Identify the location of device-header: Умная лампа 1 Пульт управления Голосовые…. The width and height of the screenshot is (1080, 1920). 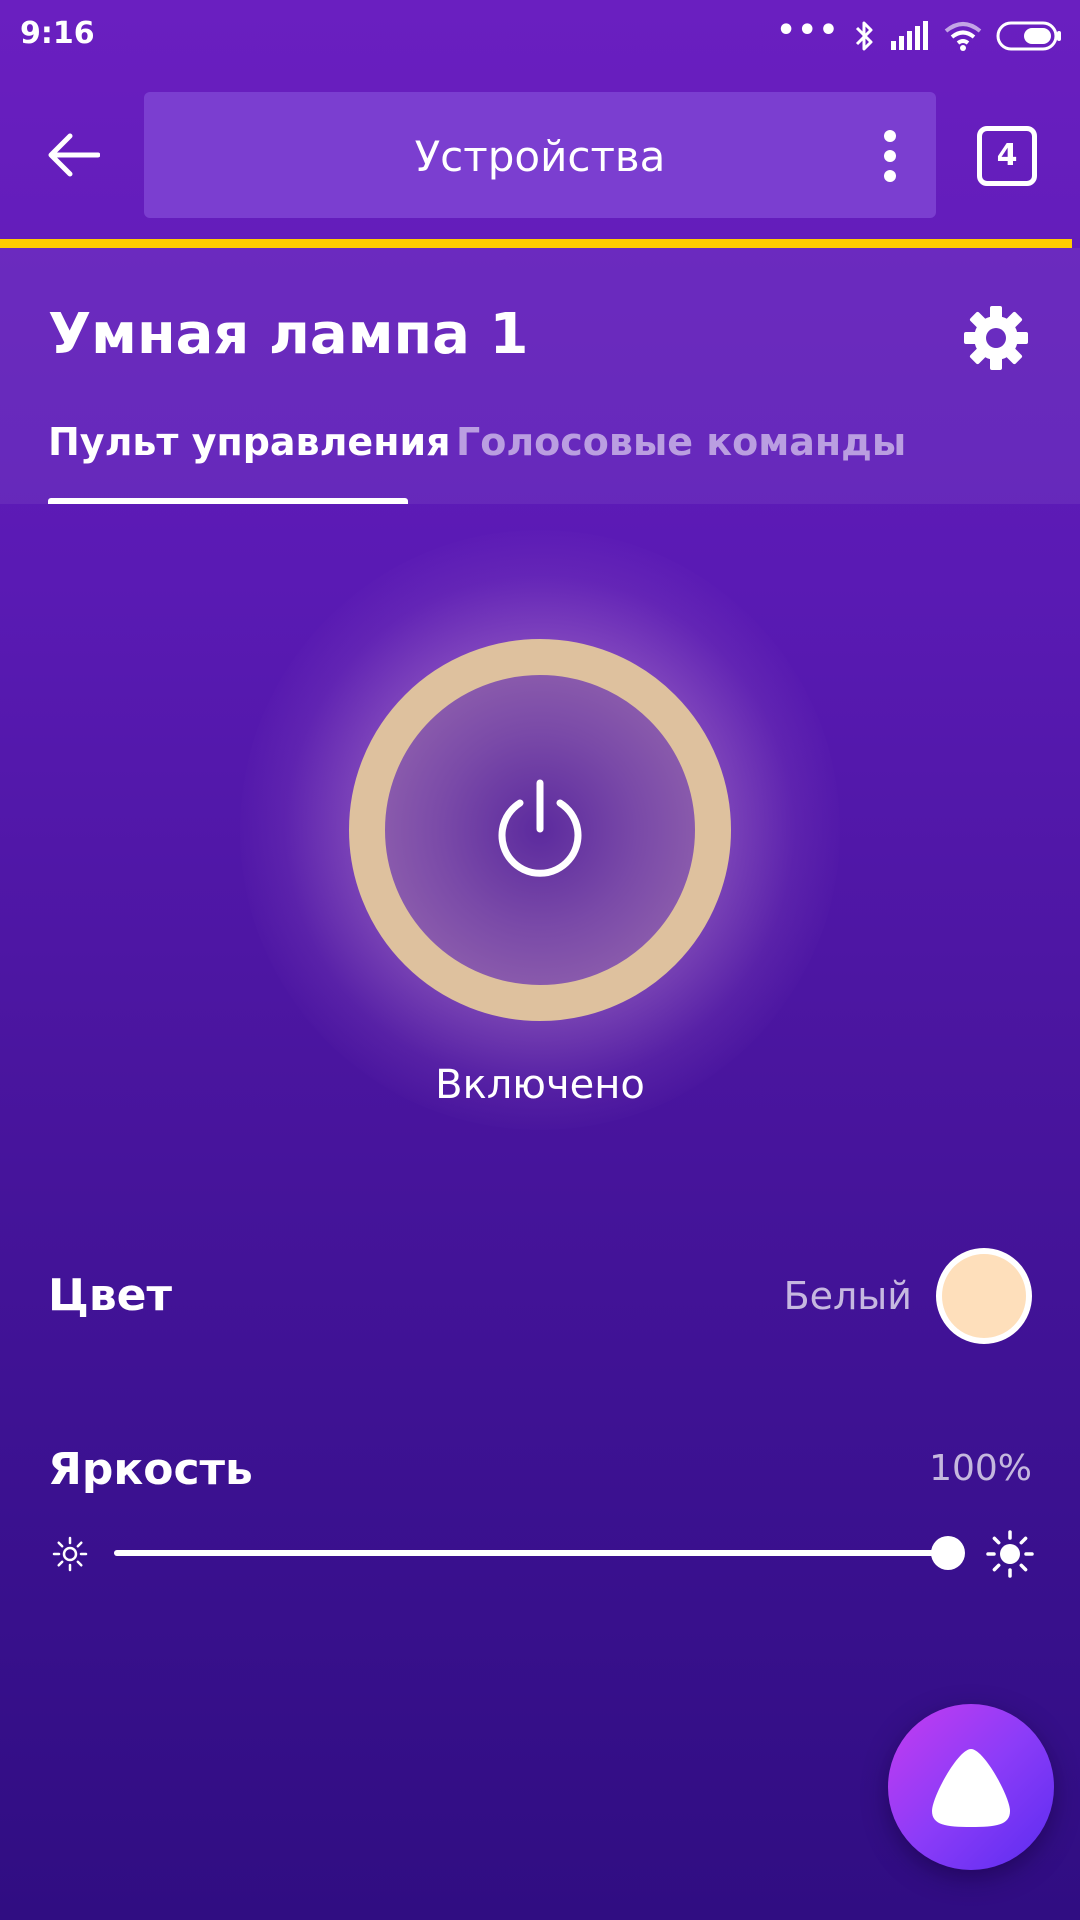
(540, 376).